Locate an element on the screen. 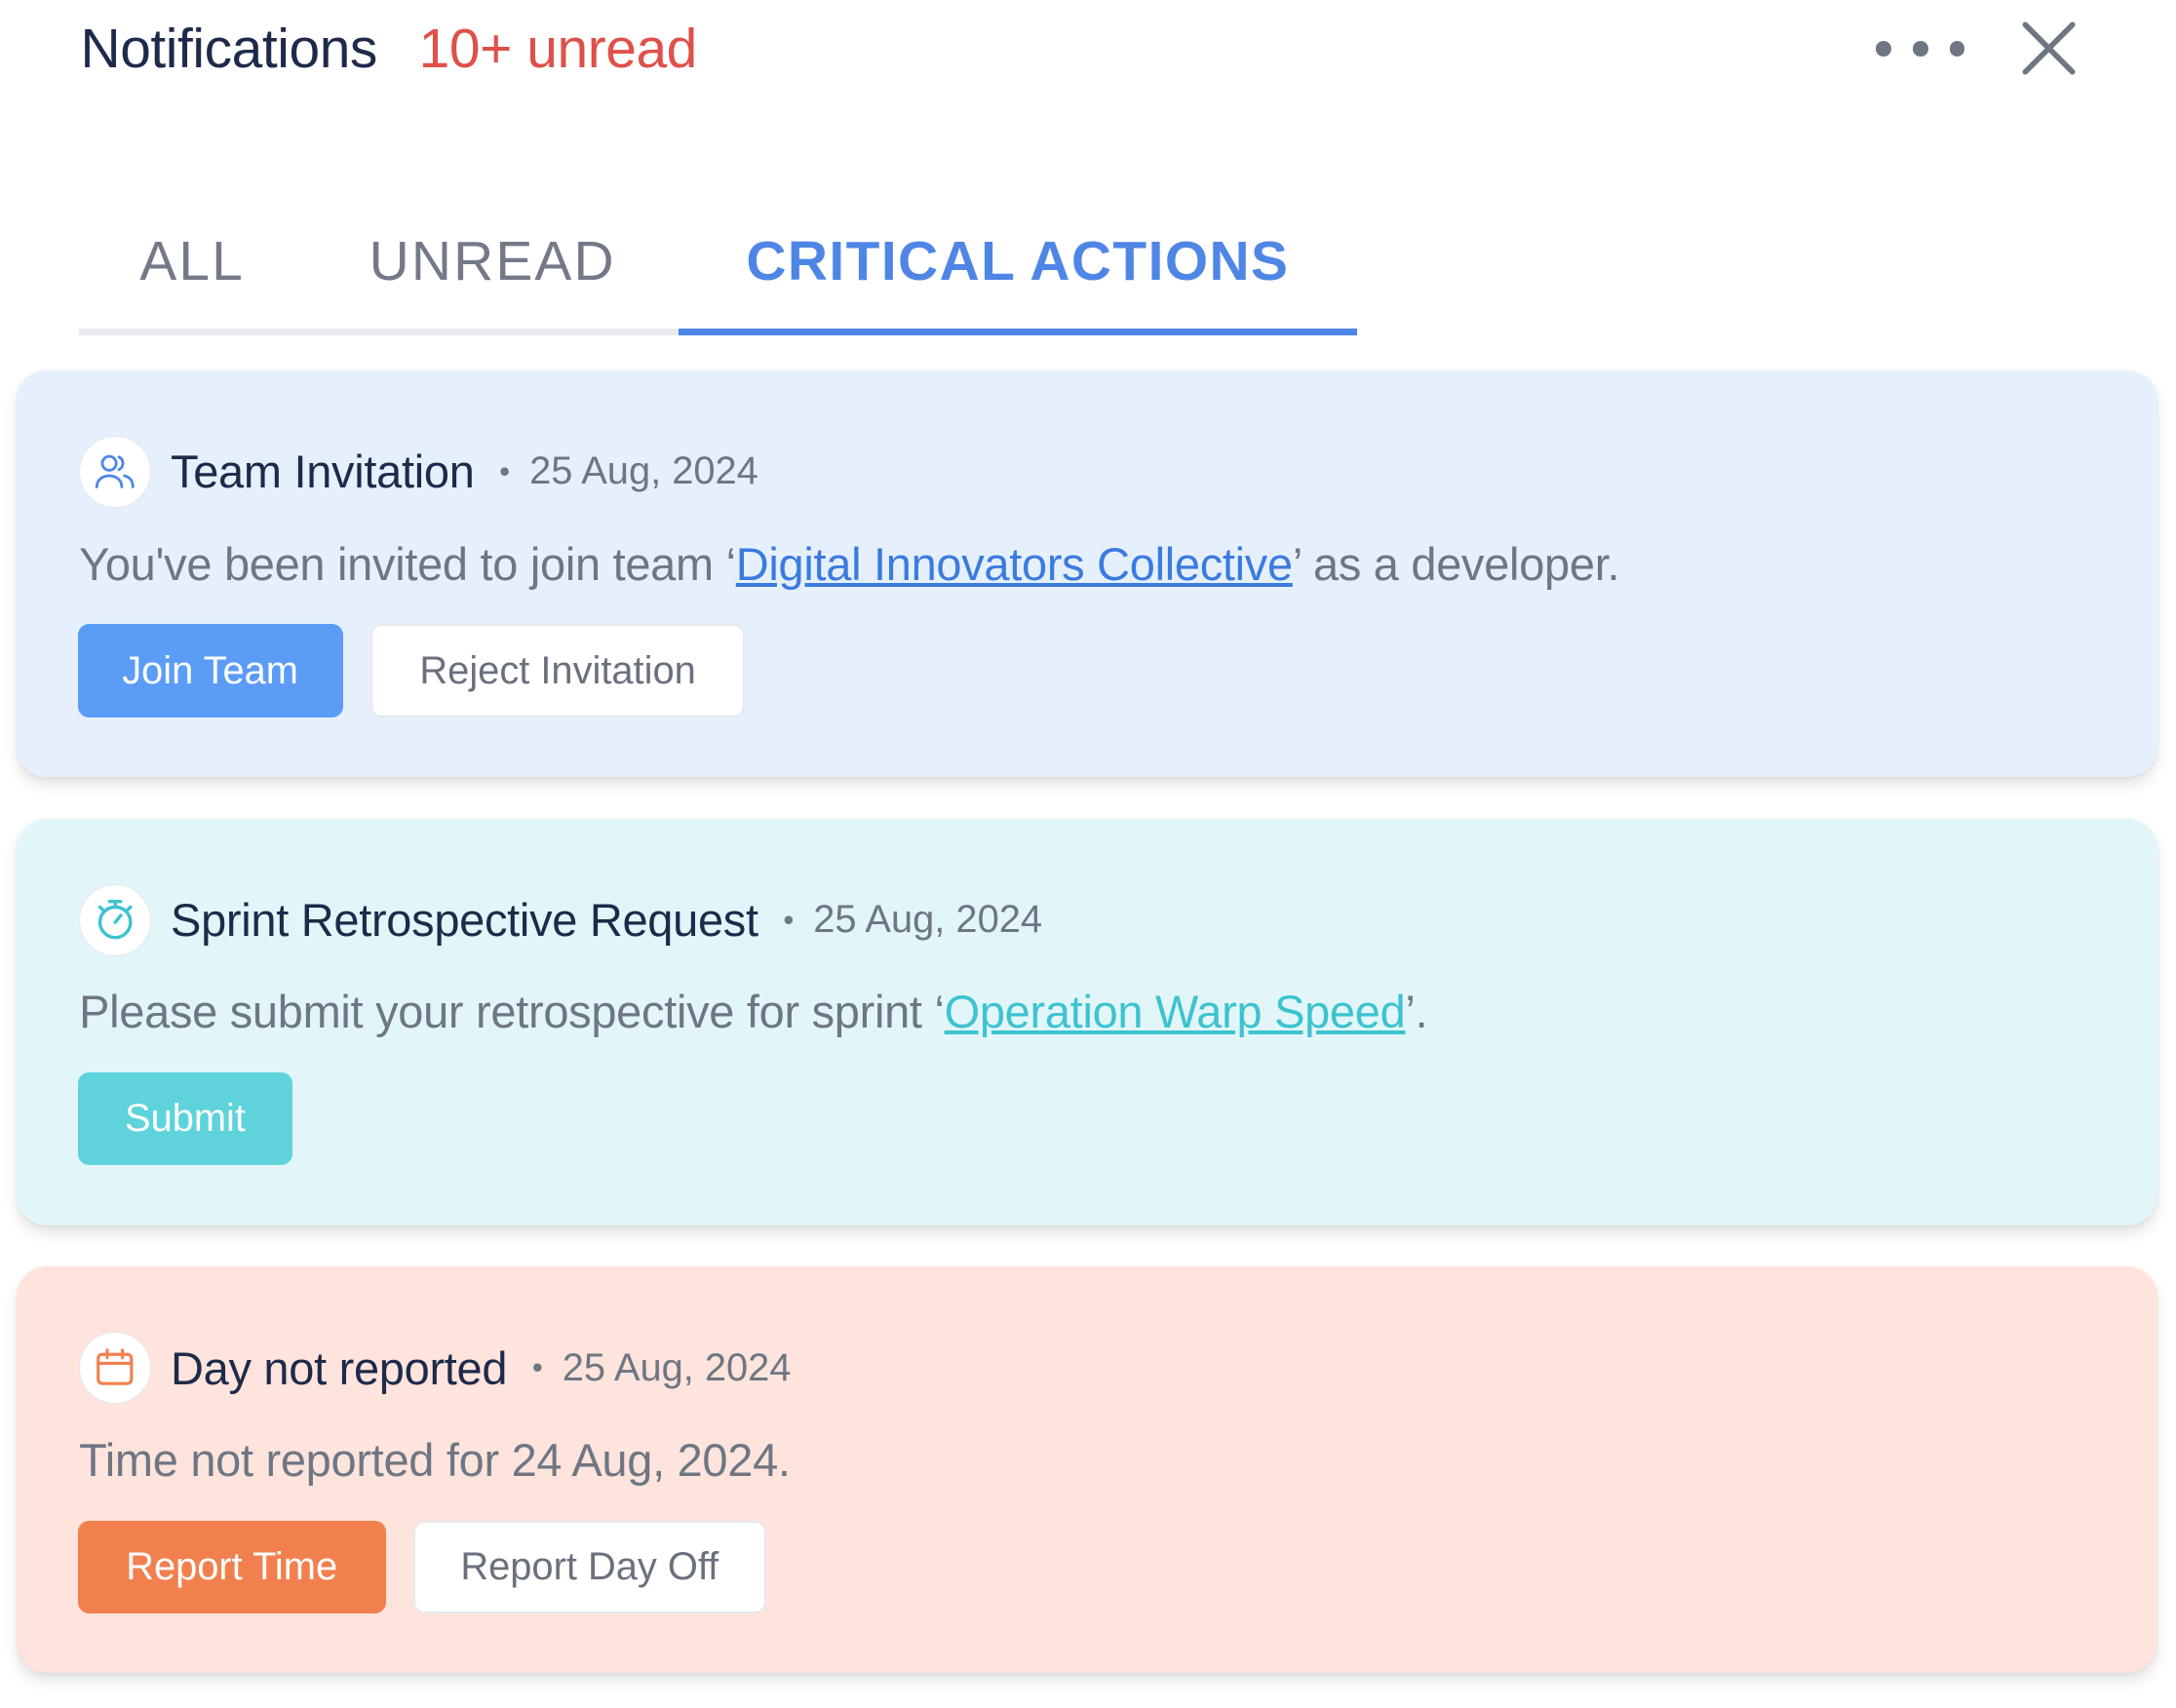 The width and height of the screenshot is (2176, 1708). card-message: Time not reported for 24 Aug, 2024. is located at coordinates (435, 1460).